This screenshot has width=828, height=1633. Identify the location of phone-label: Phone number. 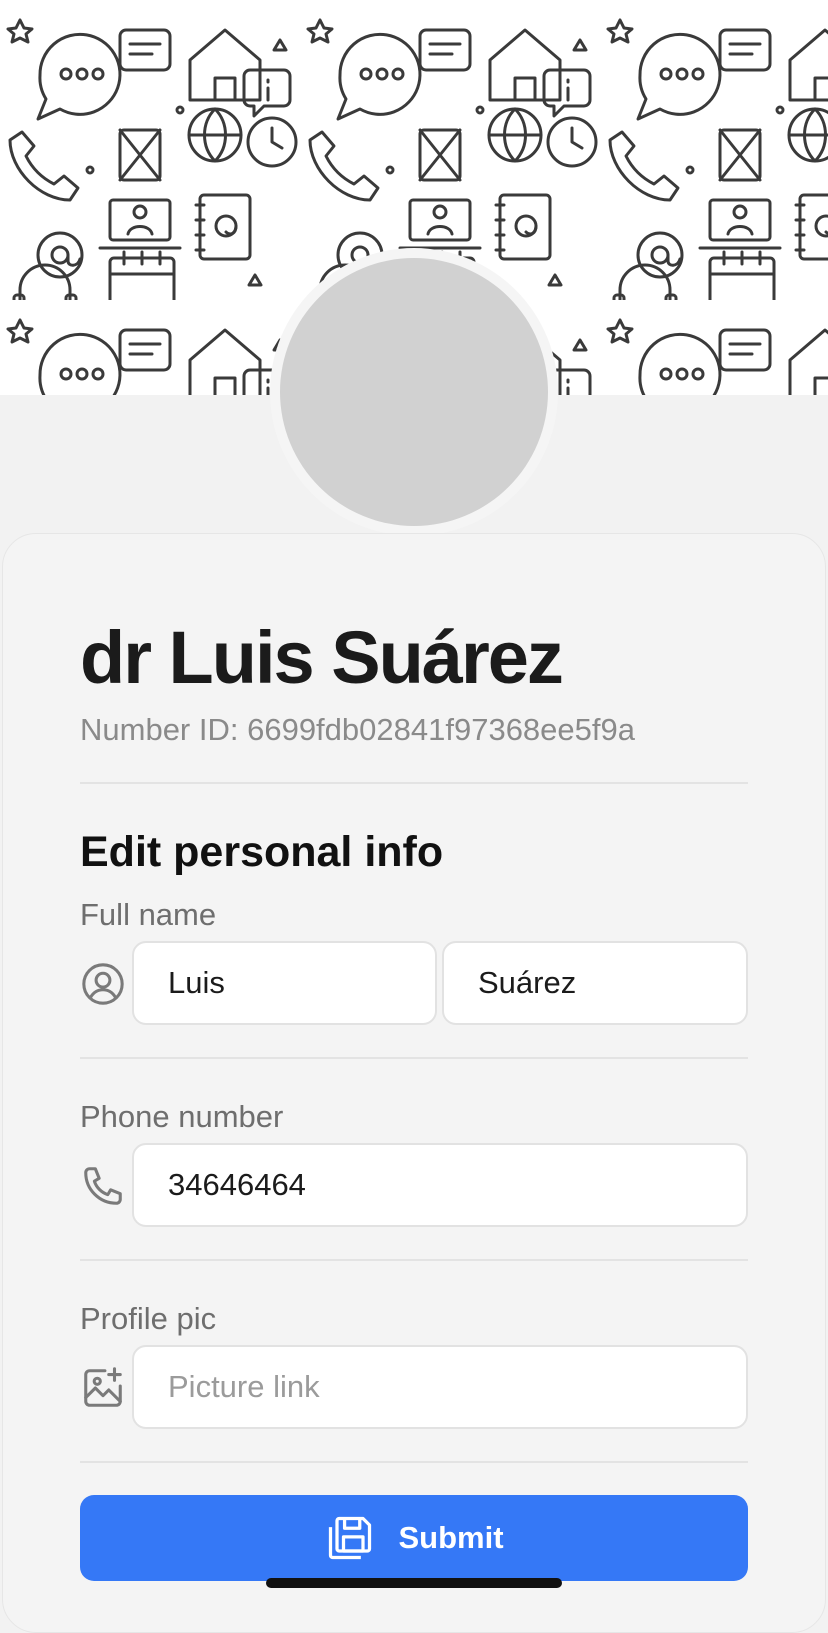
(182, 1116).